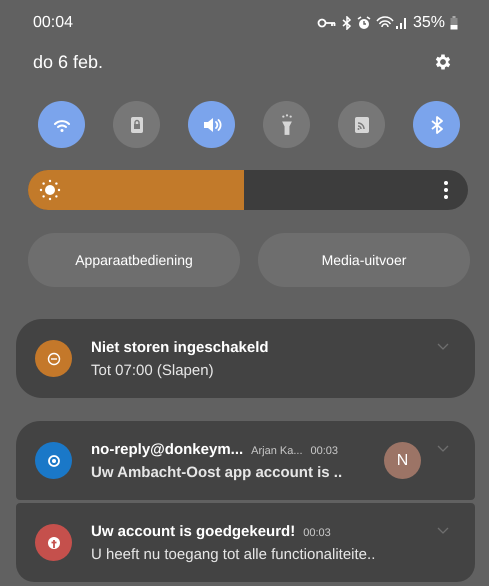 The width and height of the screenshot is (489, 586). Describe the element at coordinates (50, 190) in the screenshot. I see `brightness-icon` at that location.